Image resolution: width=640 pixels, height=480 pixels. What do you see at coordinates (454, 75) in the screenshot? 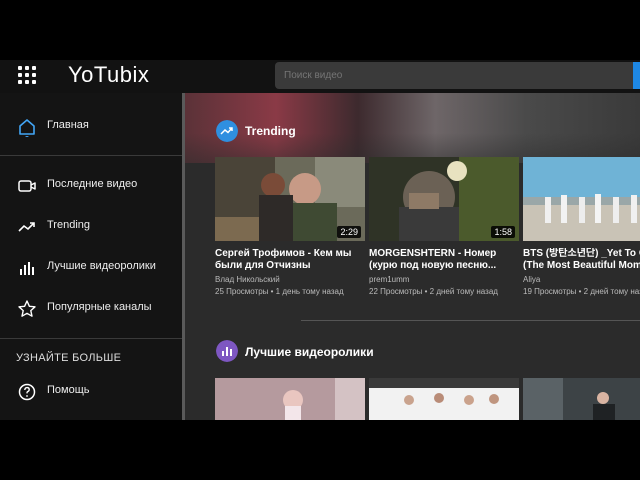
I see `search-input` at bounding box center [454, 75].